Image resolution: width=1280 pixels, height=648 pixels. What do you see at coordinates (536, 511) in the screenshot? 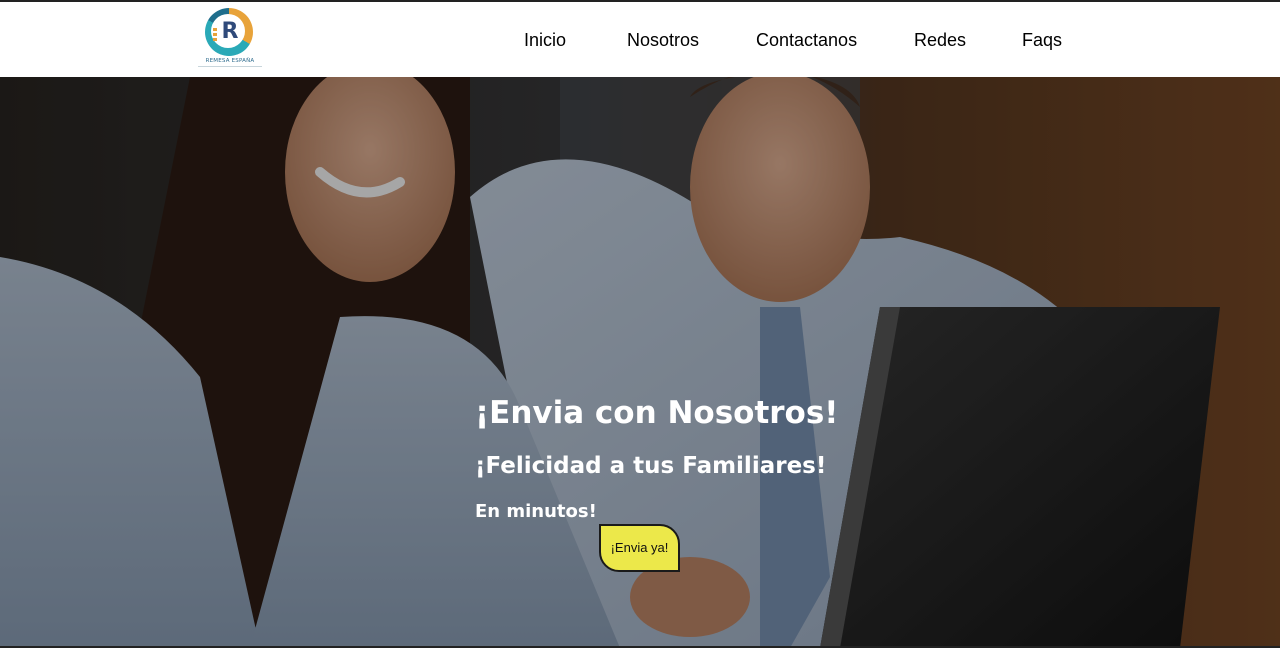
I see `hero-tagline: En minutos!` at bounding box center [536, 511].